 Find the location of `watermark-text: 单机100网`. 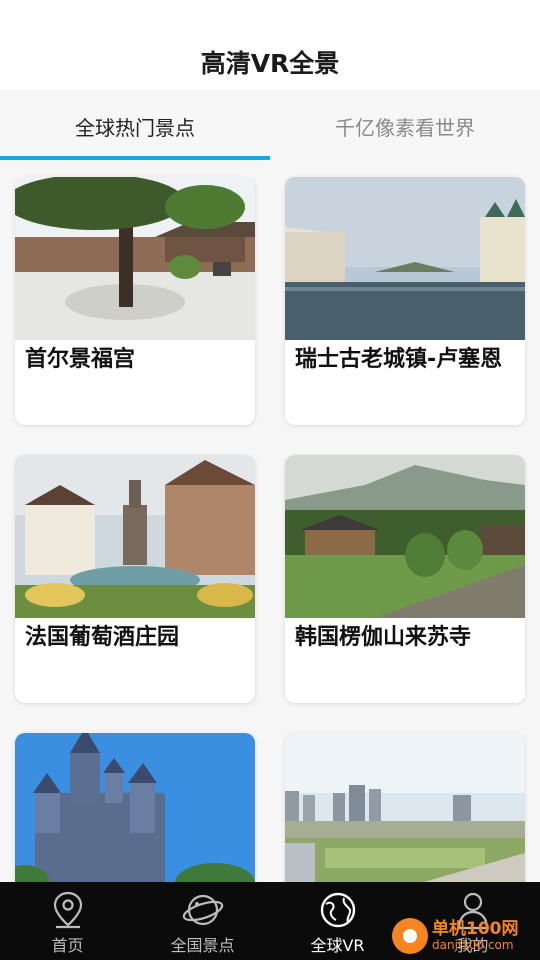

watermark-text: 单机100网 is located at coordinates (475, 929).